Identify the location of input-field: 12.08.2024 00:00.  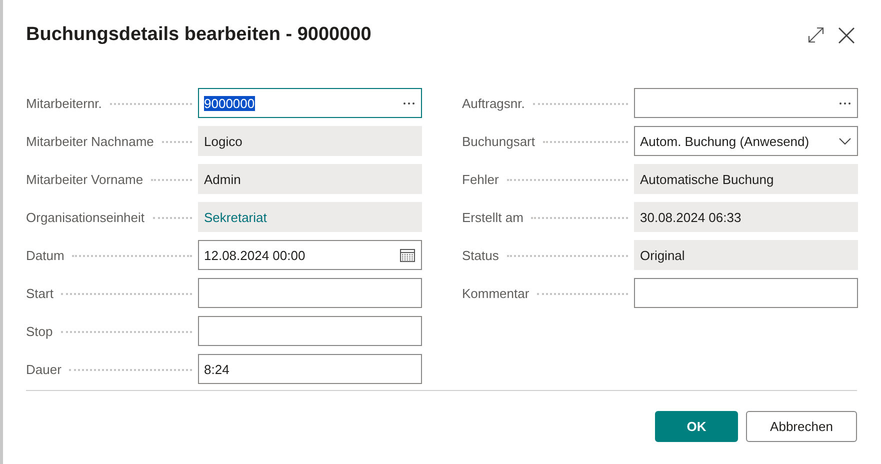
(310, 255).